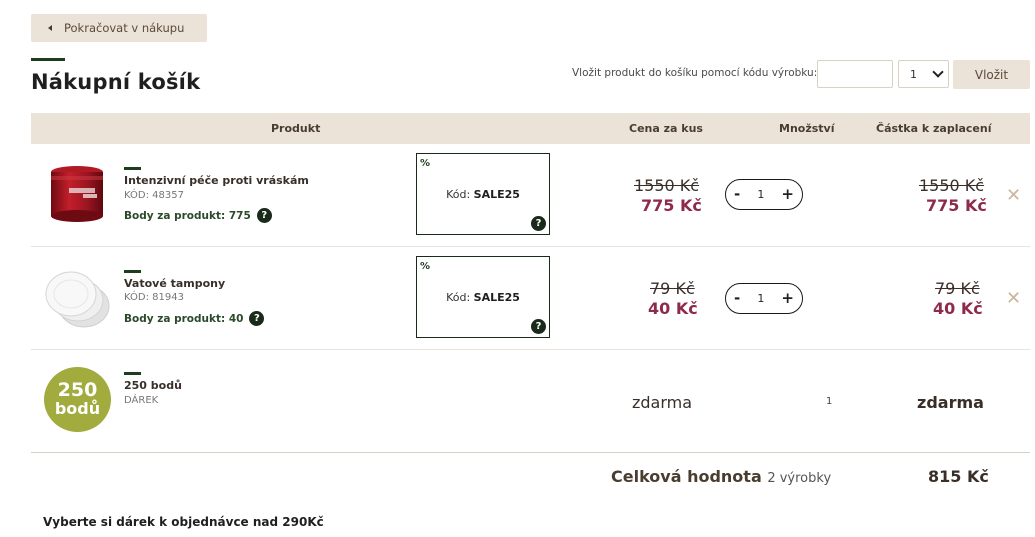 This screenshot has height=537, width=1035. I want to click on total-price-sale: 775 Kč, so click(956, 205).